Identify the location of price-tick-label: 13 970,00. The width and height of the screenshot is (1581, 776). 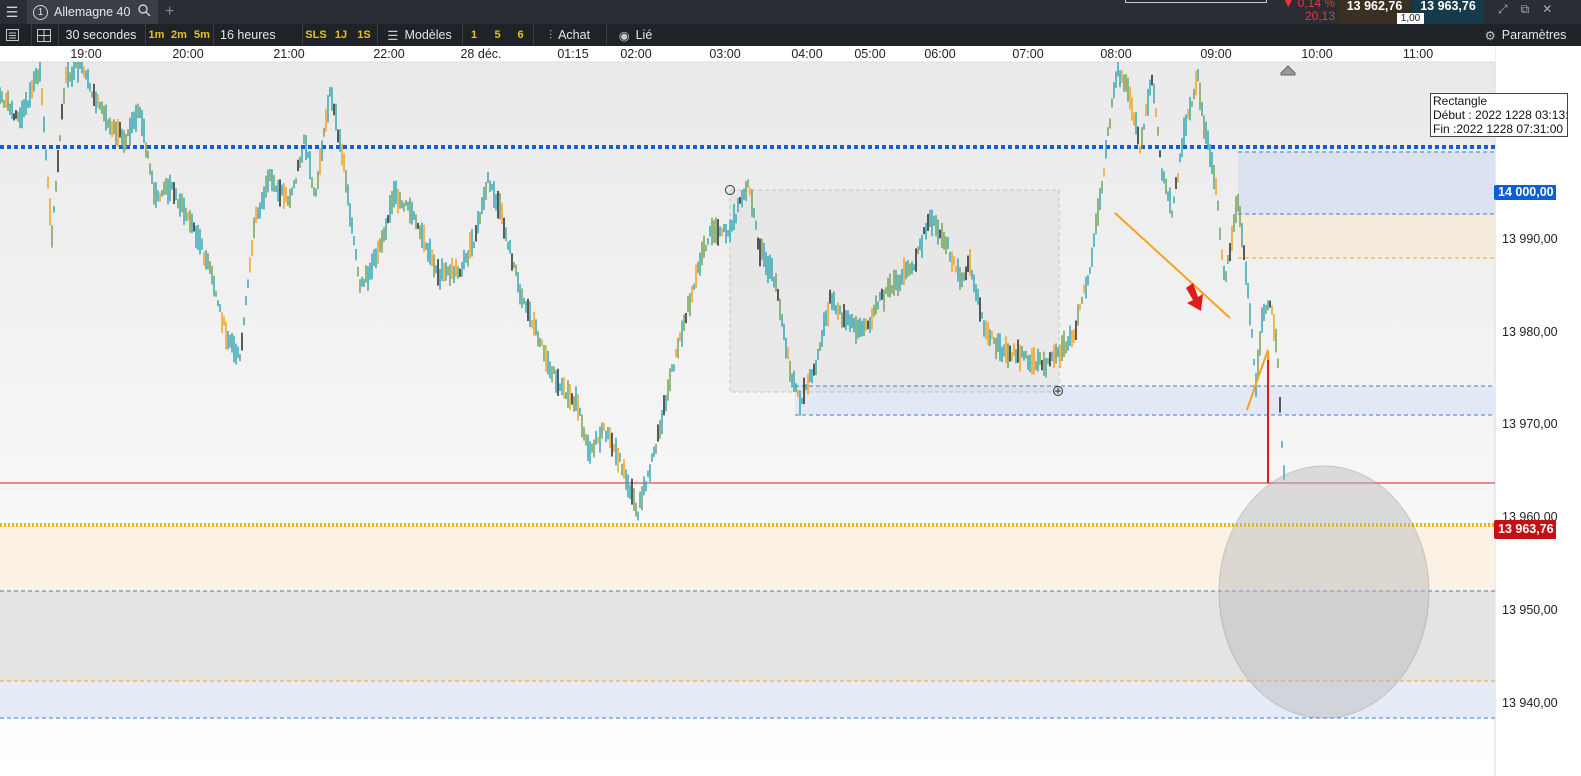
(1530, 424).